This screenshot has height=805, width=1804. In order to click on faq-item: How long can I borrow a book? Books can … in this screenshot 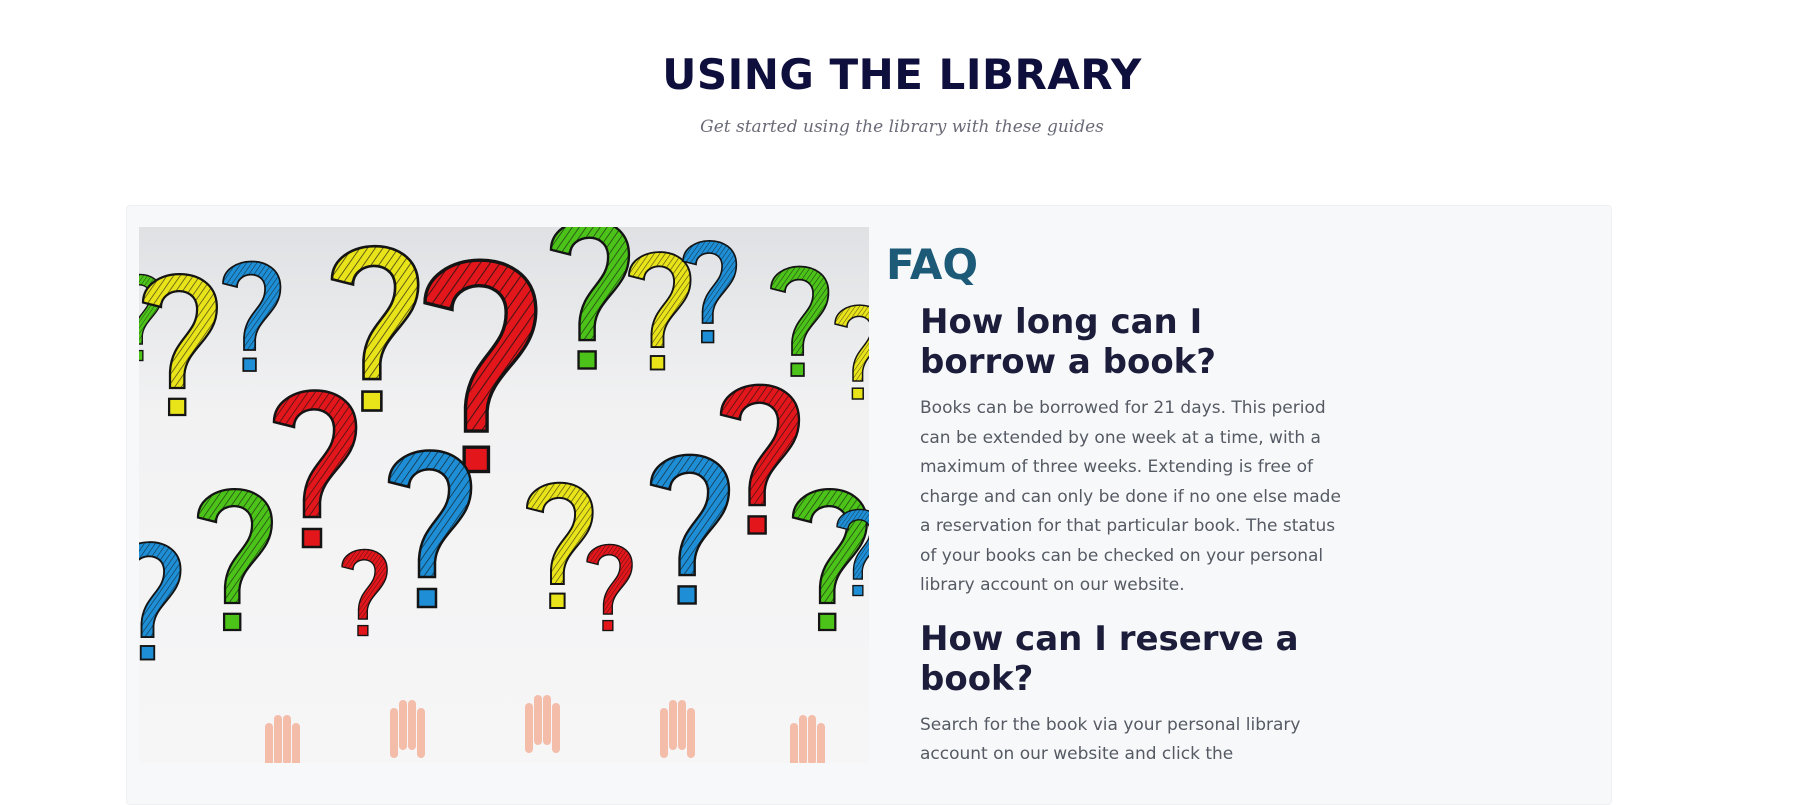, I will do `click(1135, 451)`.